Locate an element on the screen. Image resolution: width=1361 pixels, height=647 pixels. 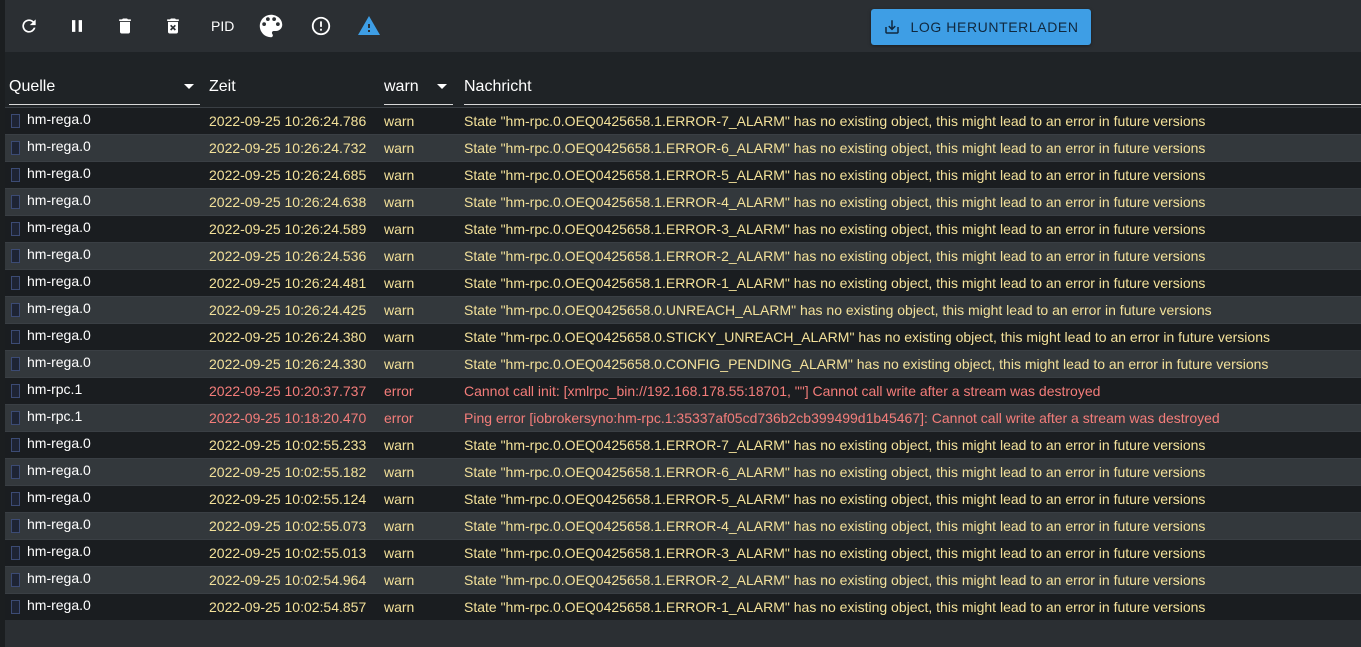
table-footer-area is located at coordinates (683, 633).